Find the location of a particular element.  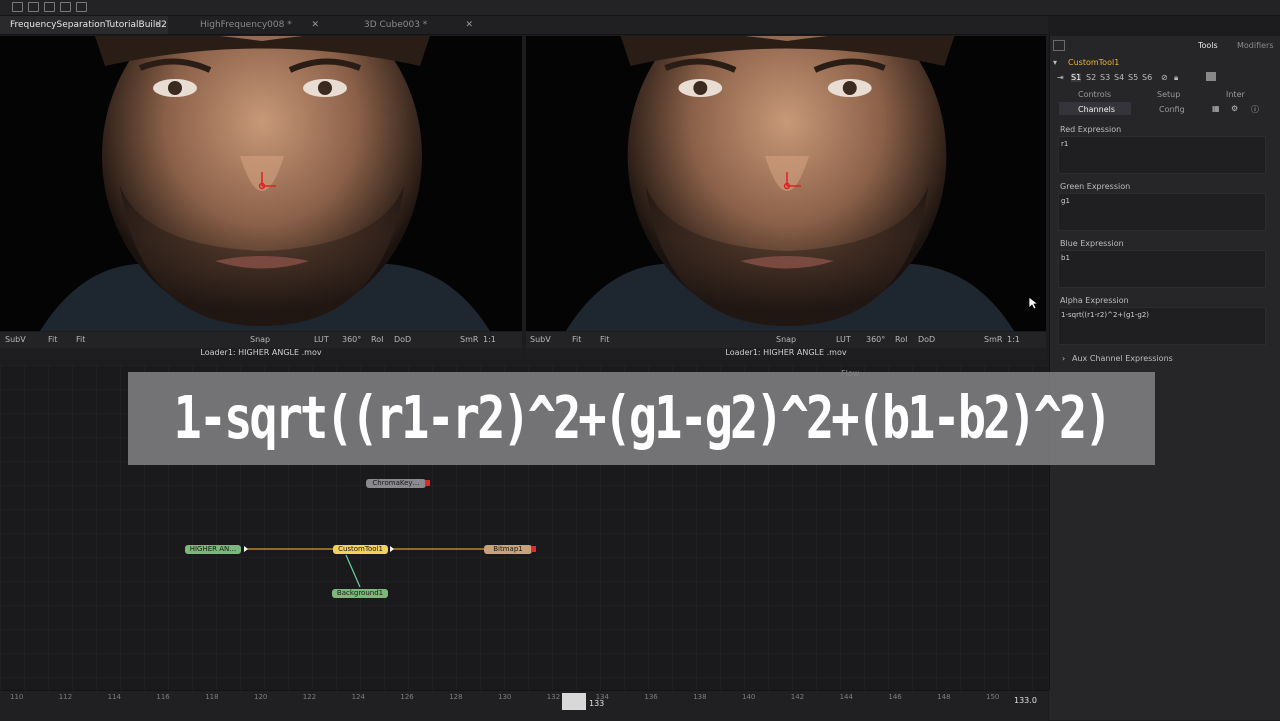

formula-banner: 1-sqrt((r1-r2)^2+(g1-g2)^2+(b1-b2)^2) is located at coordinates (641, 418).